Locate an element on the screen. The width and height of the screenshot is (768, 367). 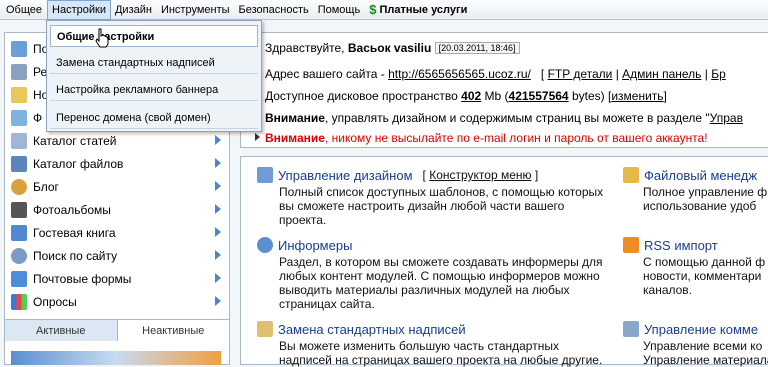
desc-line: страницах сайта. is located at coordinates (327, 304).